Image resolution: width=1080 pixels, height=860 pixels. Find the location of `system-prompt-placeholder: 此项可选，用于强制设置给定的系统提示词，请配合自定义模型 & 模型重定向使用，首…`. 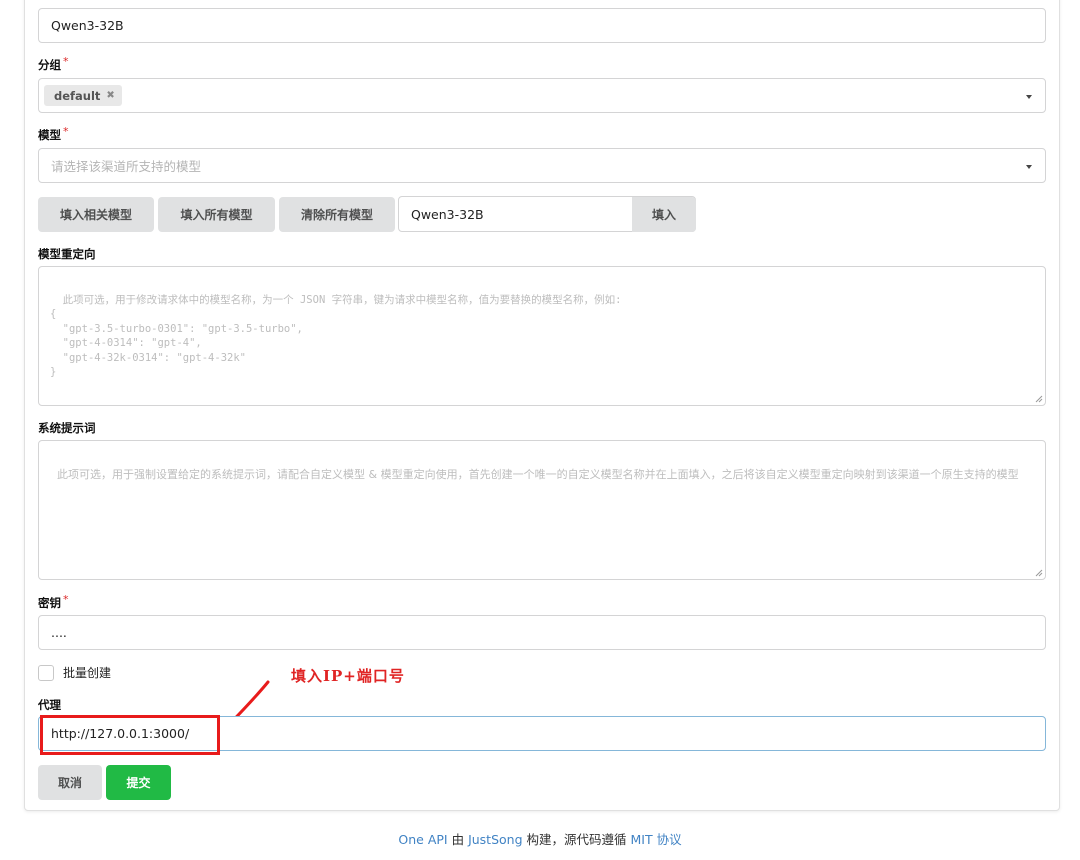

system-prompt-placeholder: 此项可选，用于强制设置给定的系统提示词，请配合自定义模型 & 模型重定向使用，首… is located at coordinates (538, 474).